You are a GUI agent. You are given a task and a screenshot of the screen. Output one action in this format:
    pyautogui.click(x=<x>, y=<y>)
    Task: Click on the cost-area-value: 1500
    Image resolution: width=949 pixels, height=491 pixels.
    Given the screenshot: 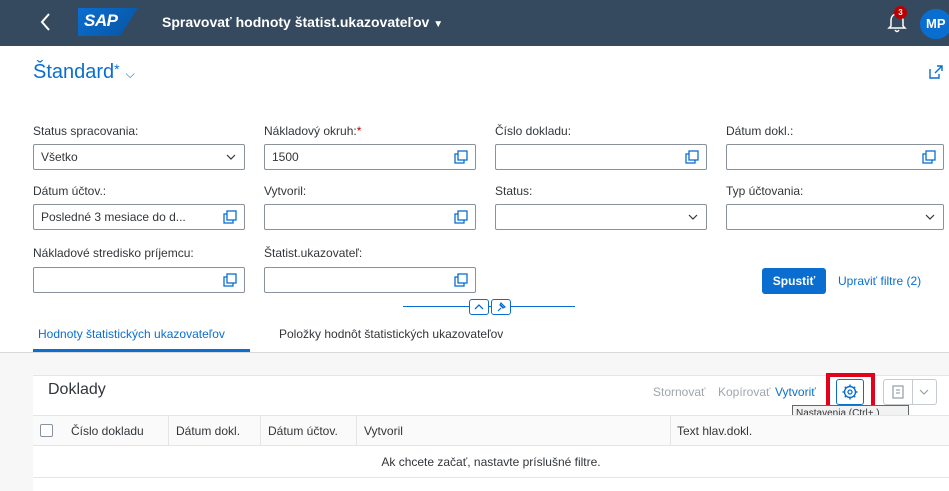 What is the action you would take?
    pyautogui.click(x=285, y=157)
    